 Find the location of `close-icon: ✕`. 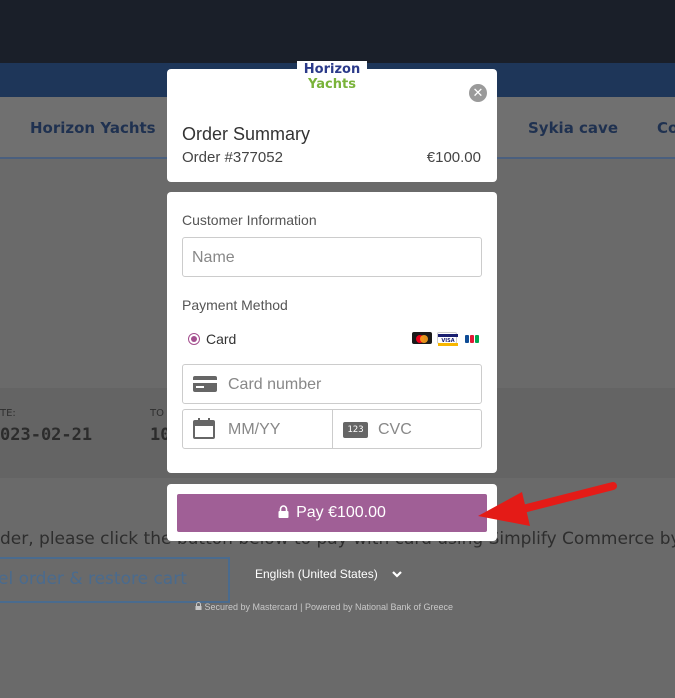

close-icon: ✕ is located at coordinates (478, 93).